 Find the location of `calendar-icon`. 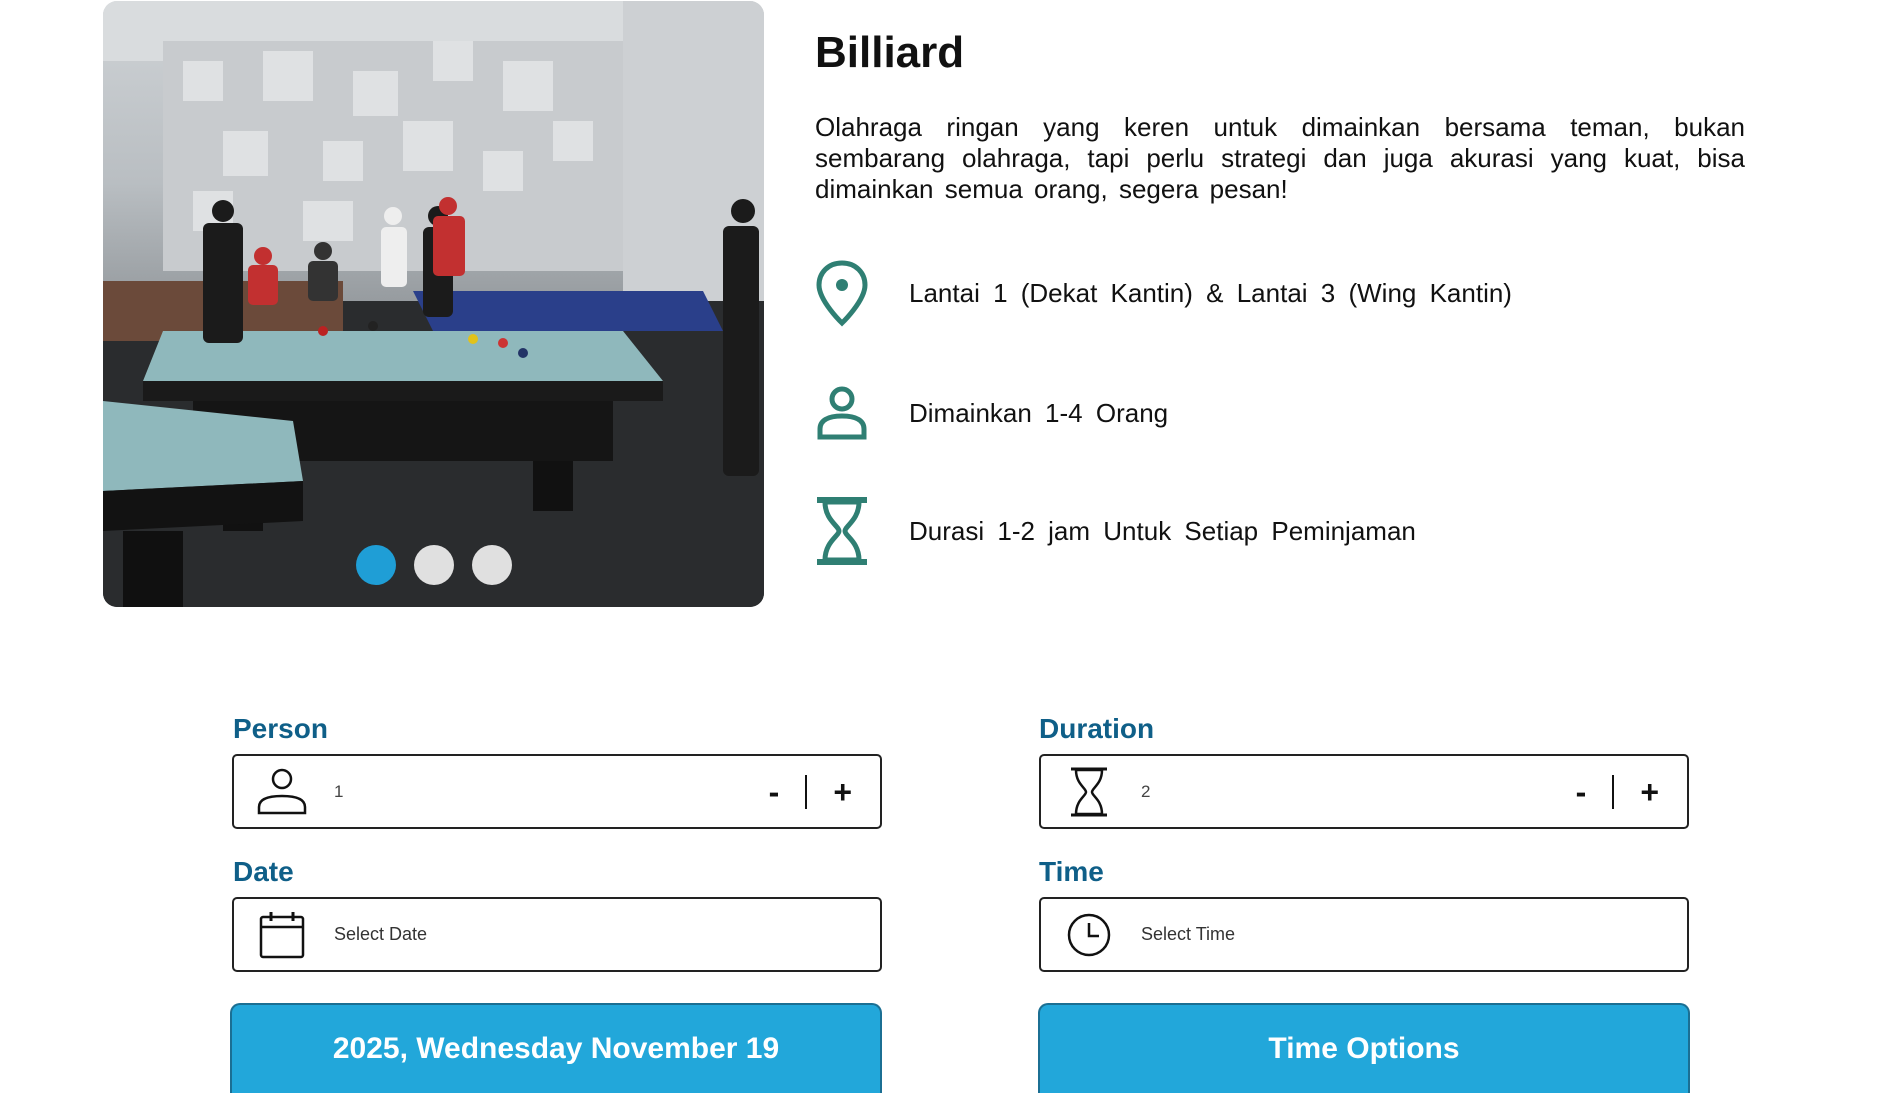

calendar-icon is located at coordinates (282, 935).